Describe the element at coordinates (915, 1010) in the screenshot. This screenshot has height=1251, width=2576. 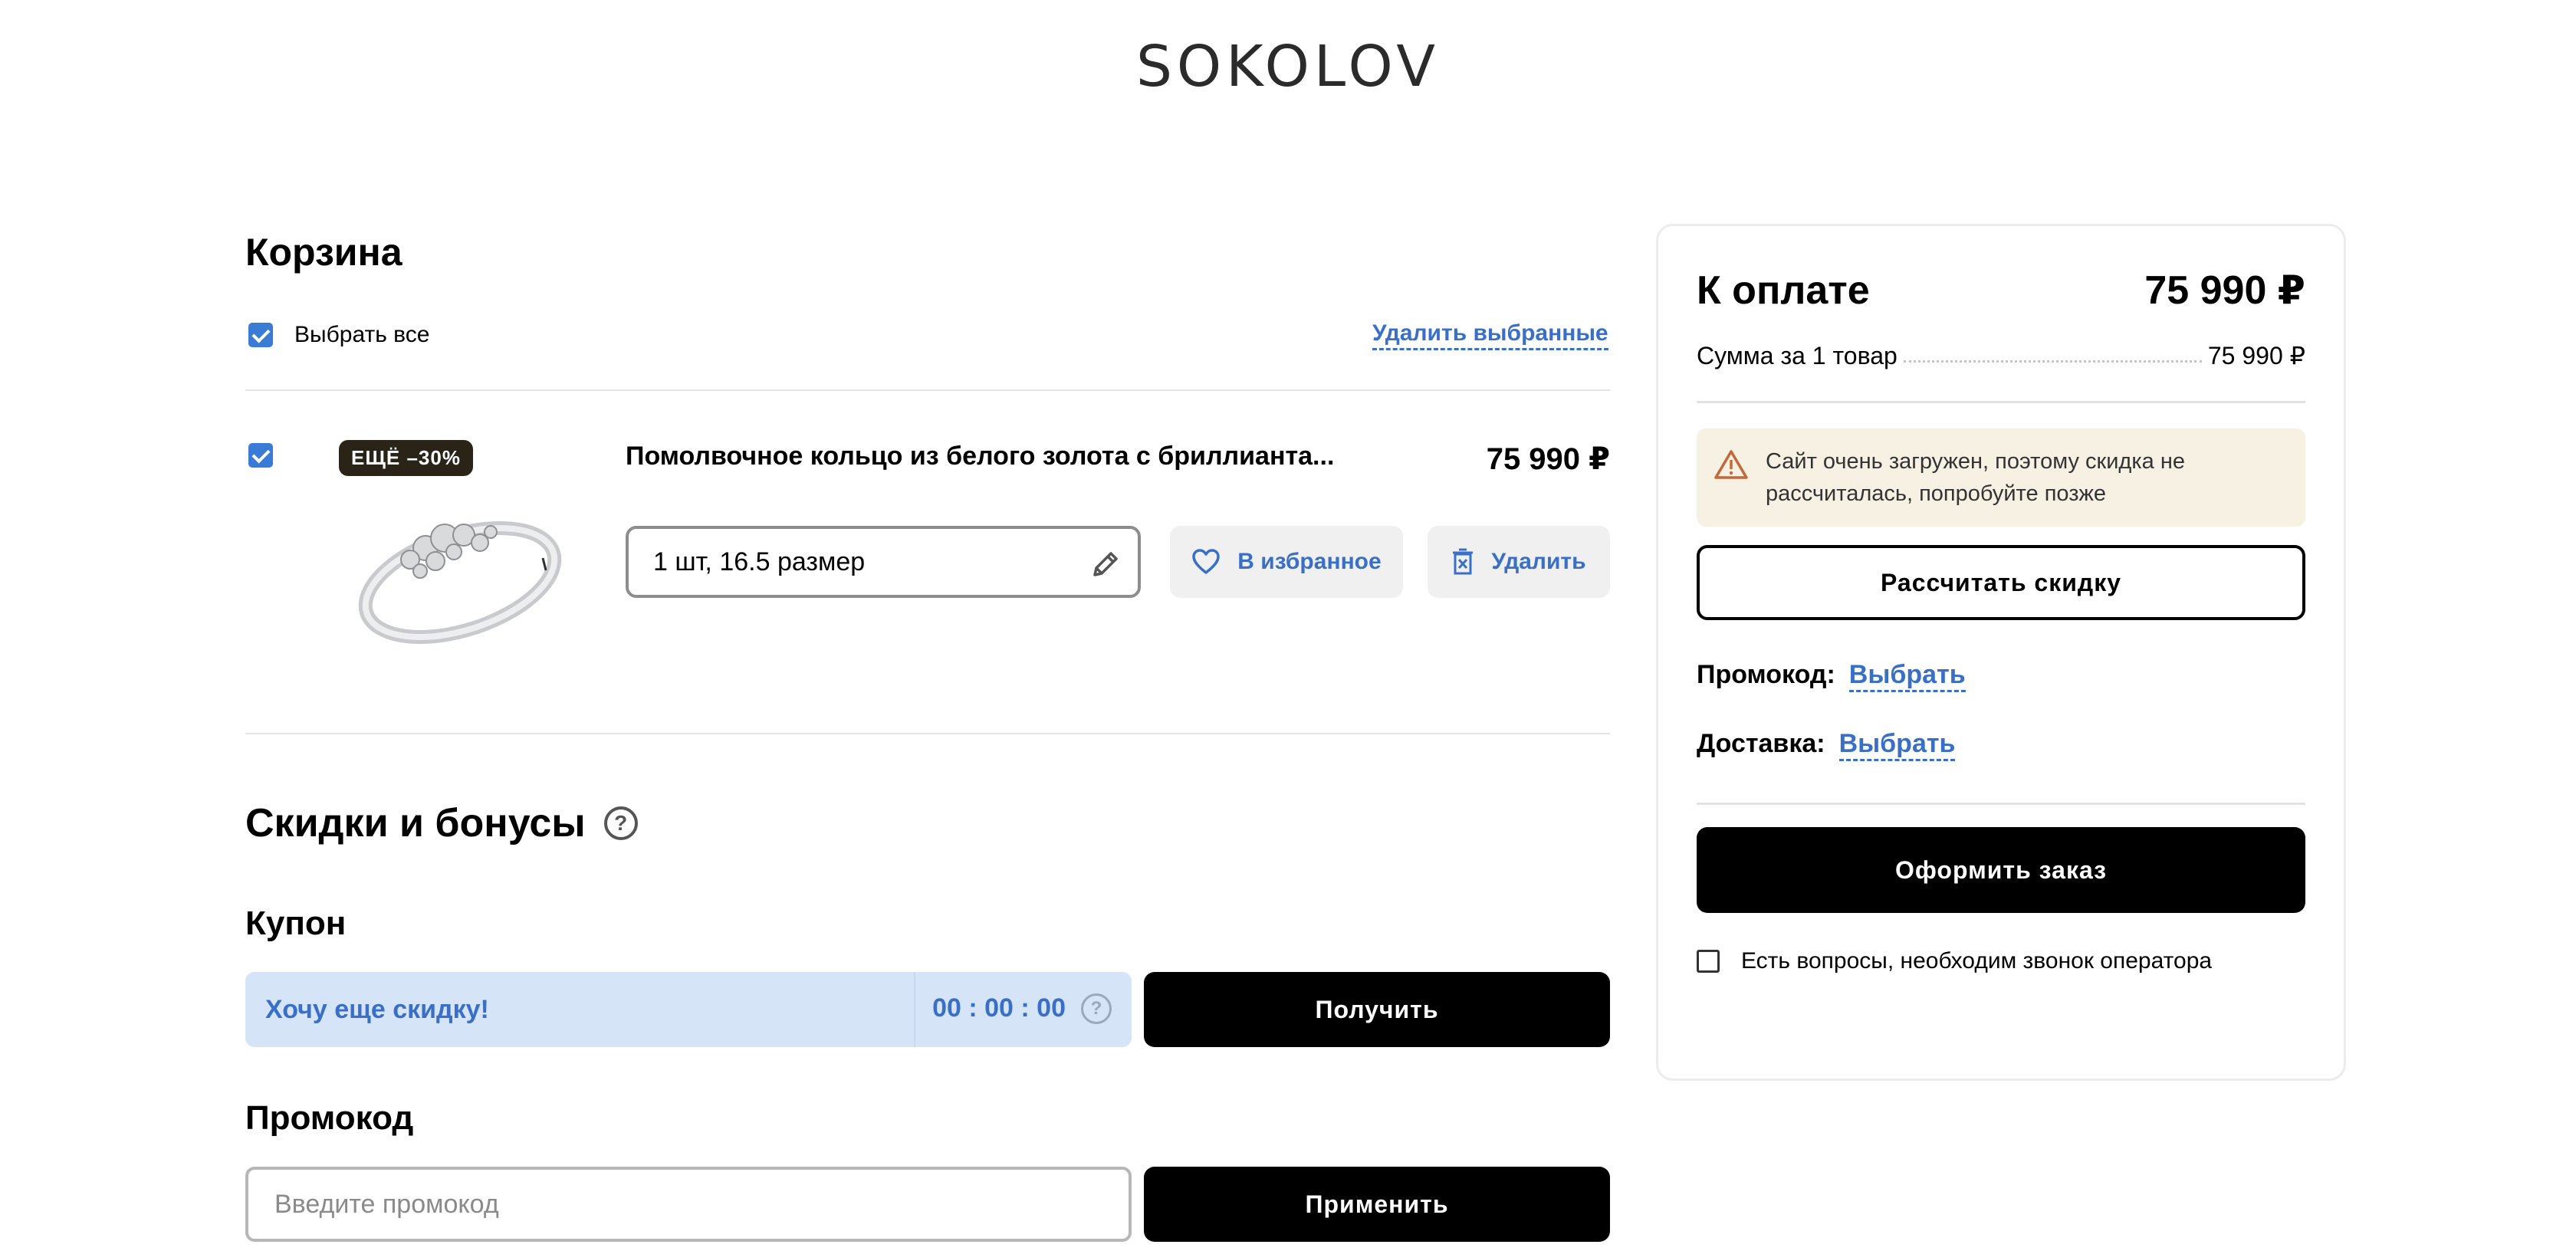
I see `coupon-separator` at that location.